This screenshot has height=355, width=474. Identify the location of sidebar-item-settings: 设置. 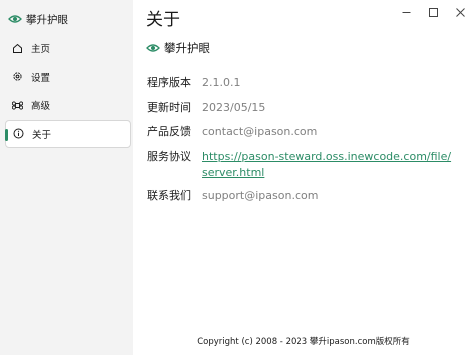
(68, 77).